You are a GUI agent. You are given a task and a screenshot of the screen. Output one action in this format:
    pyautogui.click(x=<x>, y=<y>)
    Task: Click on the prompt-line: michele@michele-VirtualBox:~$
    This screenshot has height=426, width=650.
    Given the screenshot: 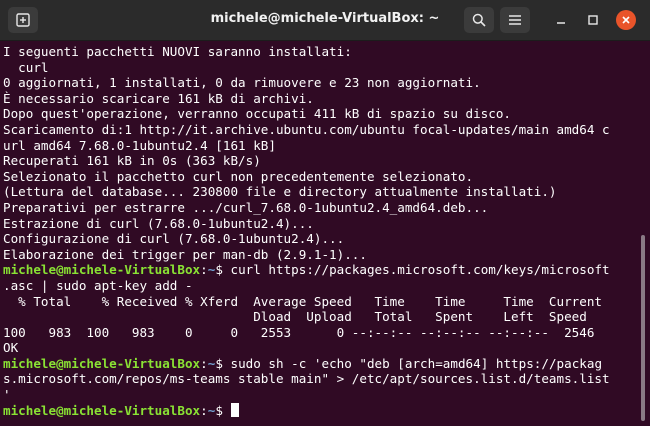 What is the action you would take?
    pyautogui.click(x=321, y=410)
    